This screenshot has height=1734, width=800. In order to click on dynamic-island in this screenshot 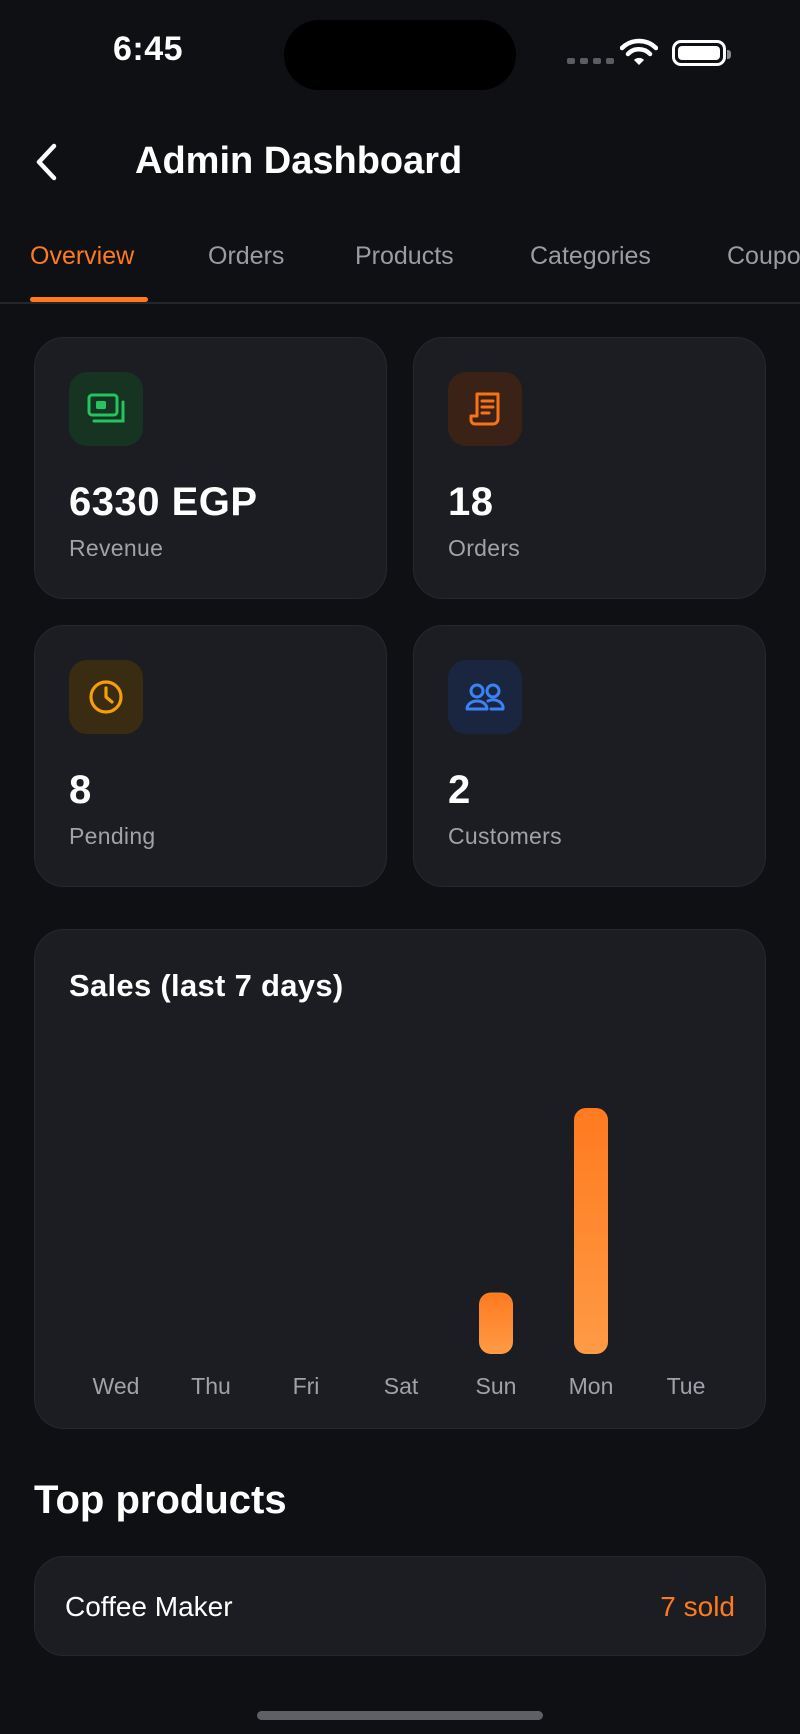, I will do `click(400, 55)`.